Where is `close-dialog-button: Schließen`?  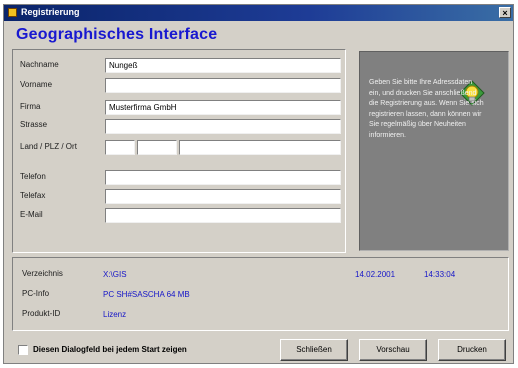
close-dialog-button: Schließen is located at coordinates (314, 350).